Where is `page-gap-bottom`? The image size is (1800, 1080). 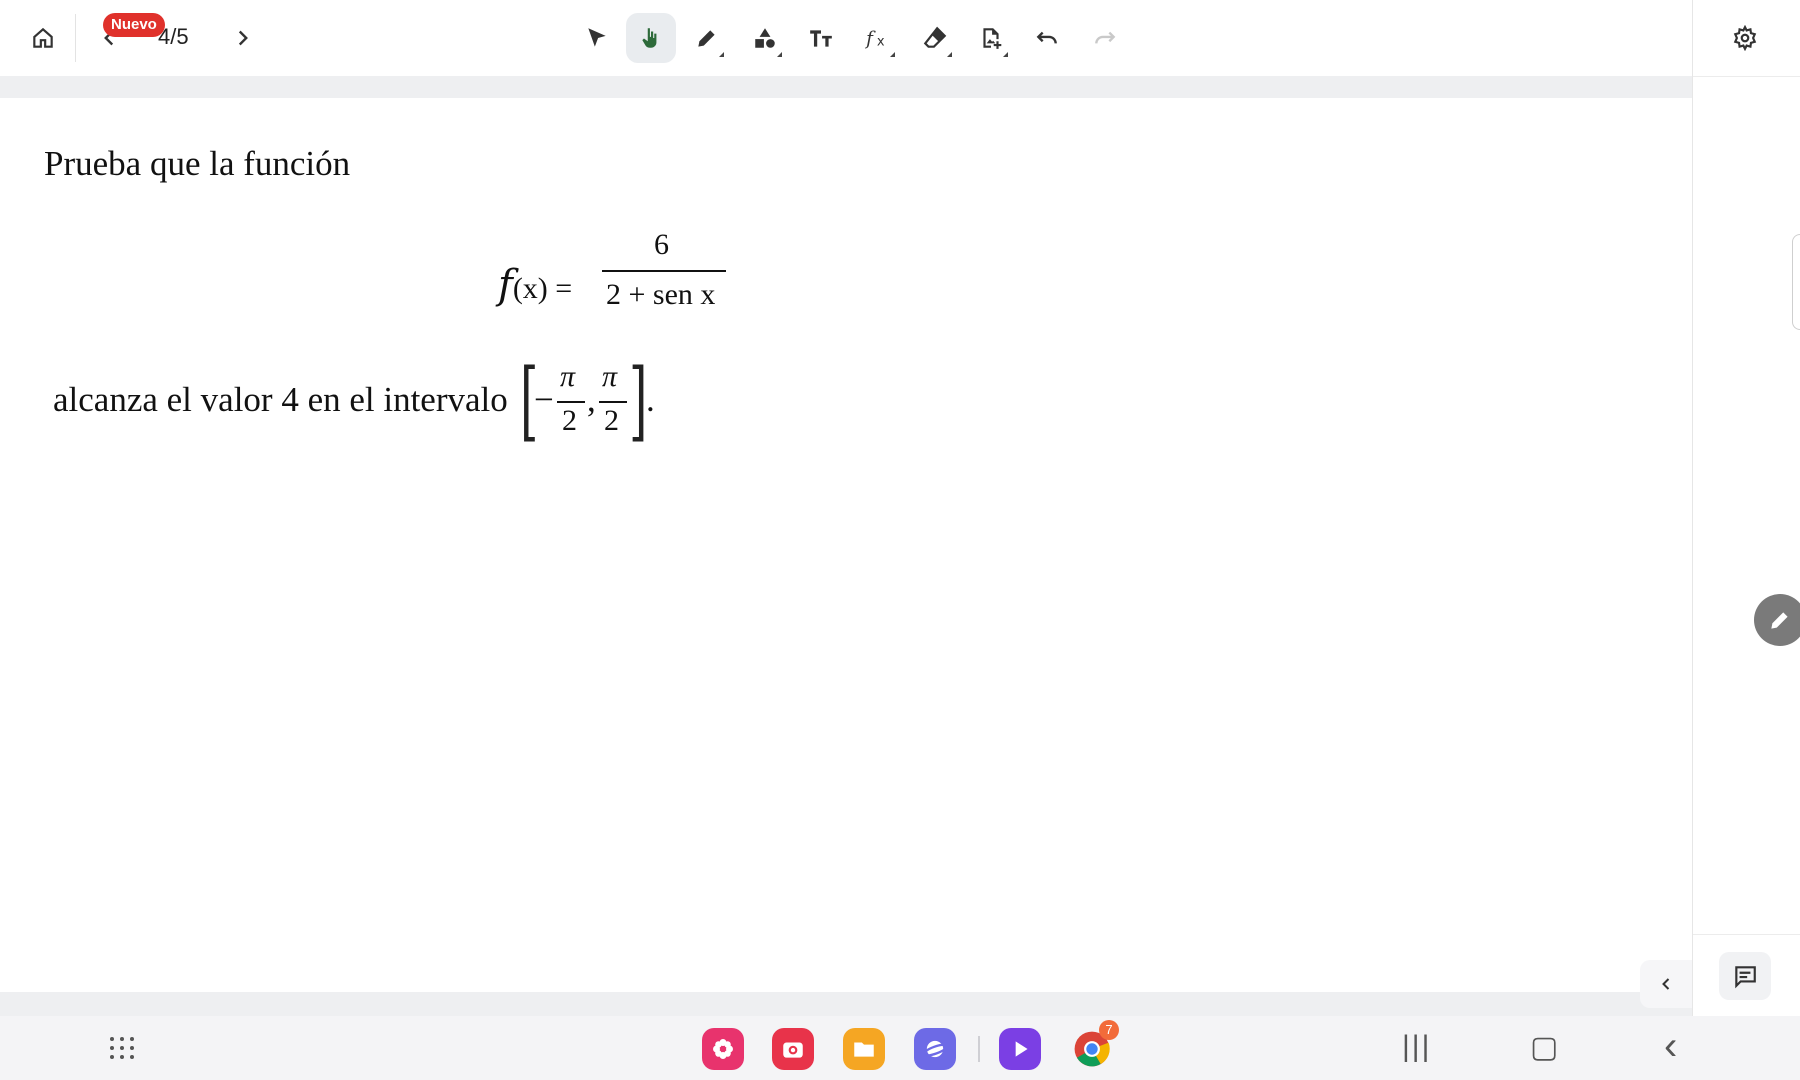 page-gap-bottom is located at coordinates (846, 1004).